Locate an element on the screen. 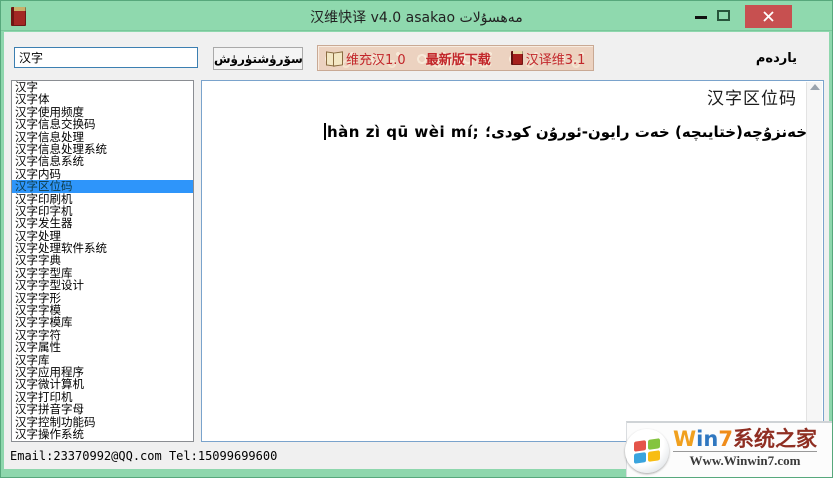 The height and width of the screenshot is (478, 833). menu-item-label: 汉译维3.1 is located at coordinates (555, 60).